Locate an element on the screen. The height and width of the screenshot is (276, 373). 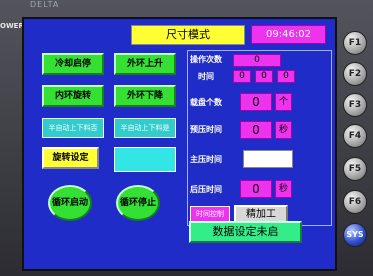
f3-key: F3 is located at coordinates (355, 105).